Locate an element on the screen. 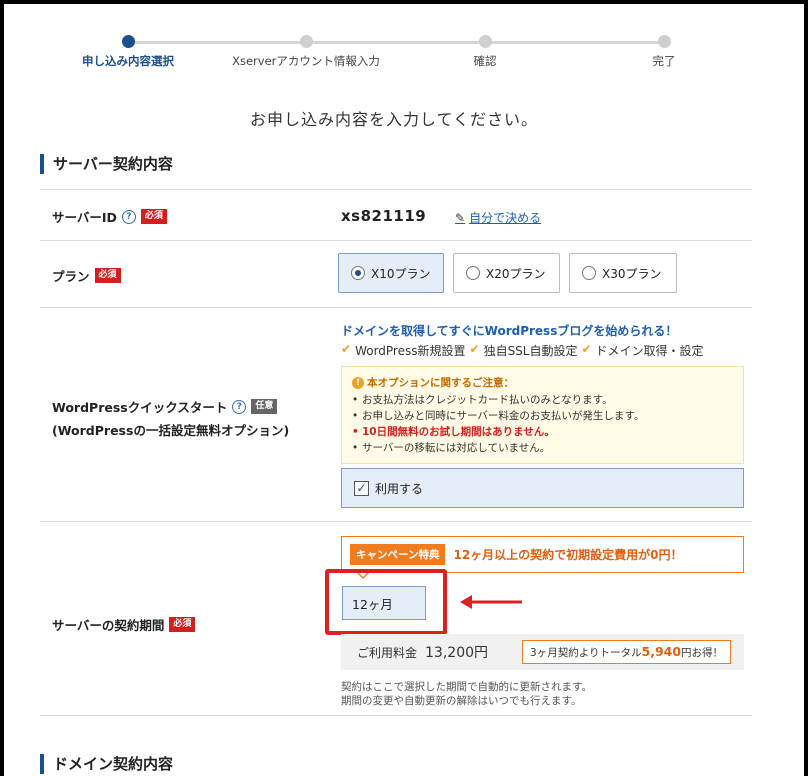 Image resolution: width=808 pixels, height=776 pixels. contract-period-label: サーバーの契約期間 必須 is located at coordinates (124, 624).